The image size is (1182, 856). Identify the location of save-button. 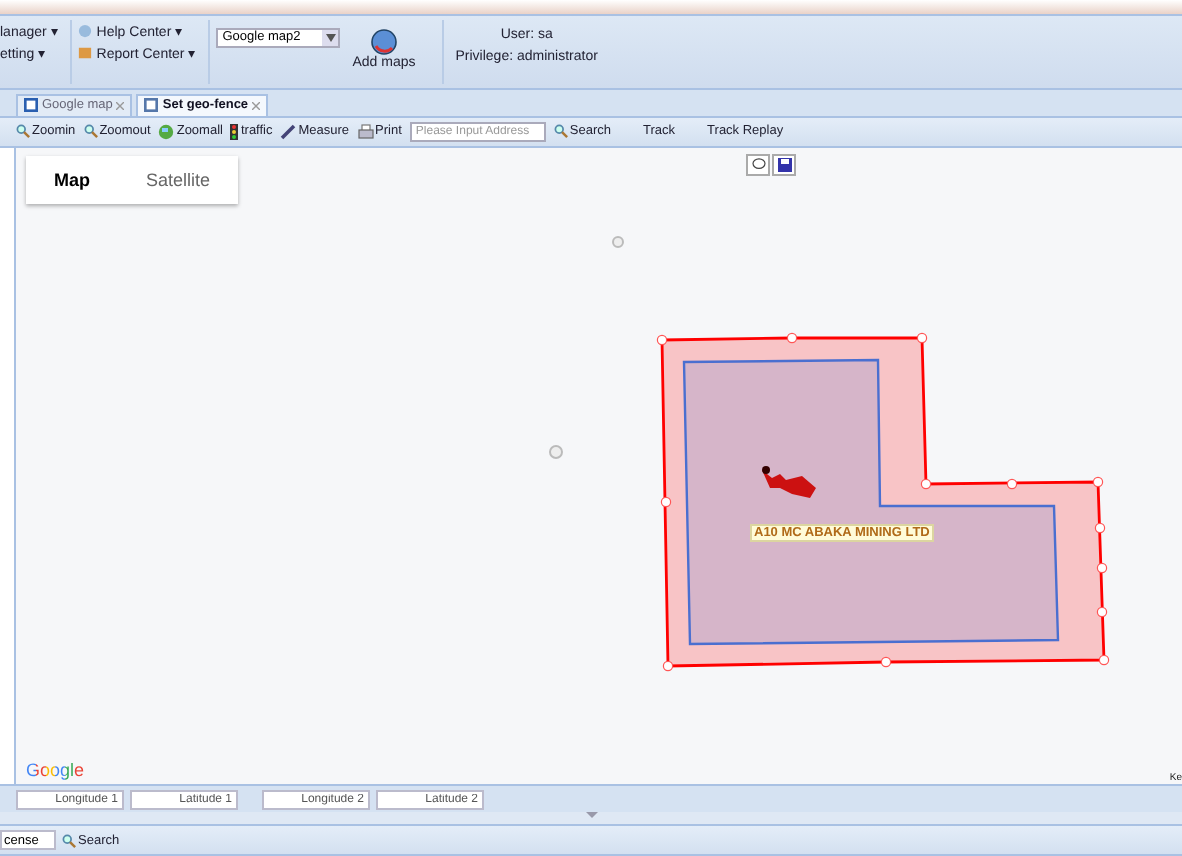
(784, 164).